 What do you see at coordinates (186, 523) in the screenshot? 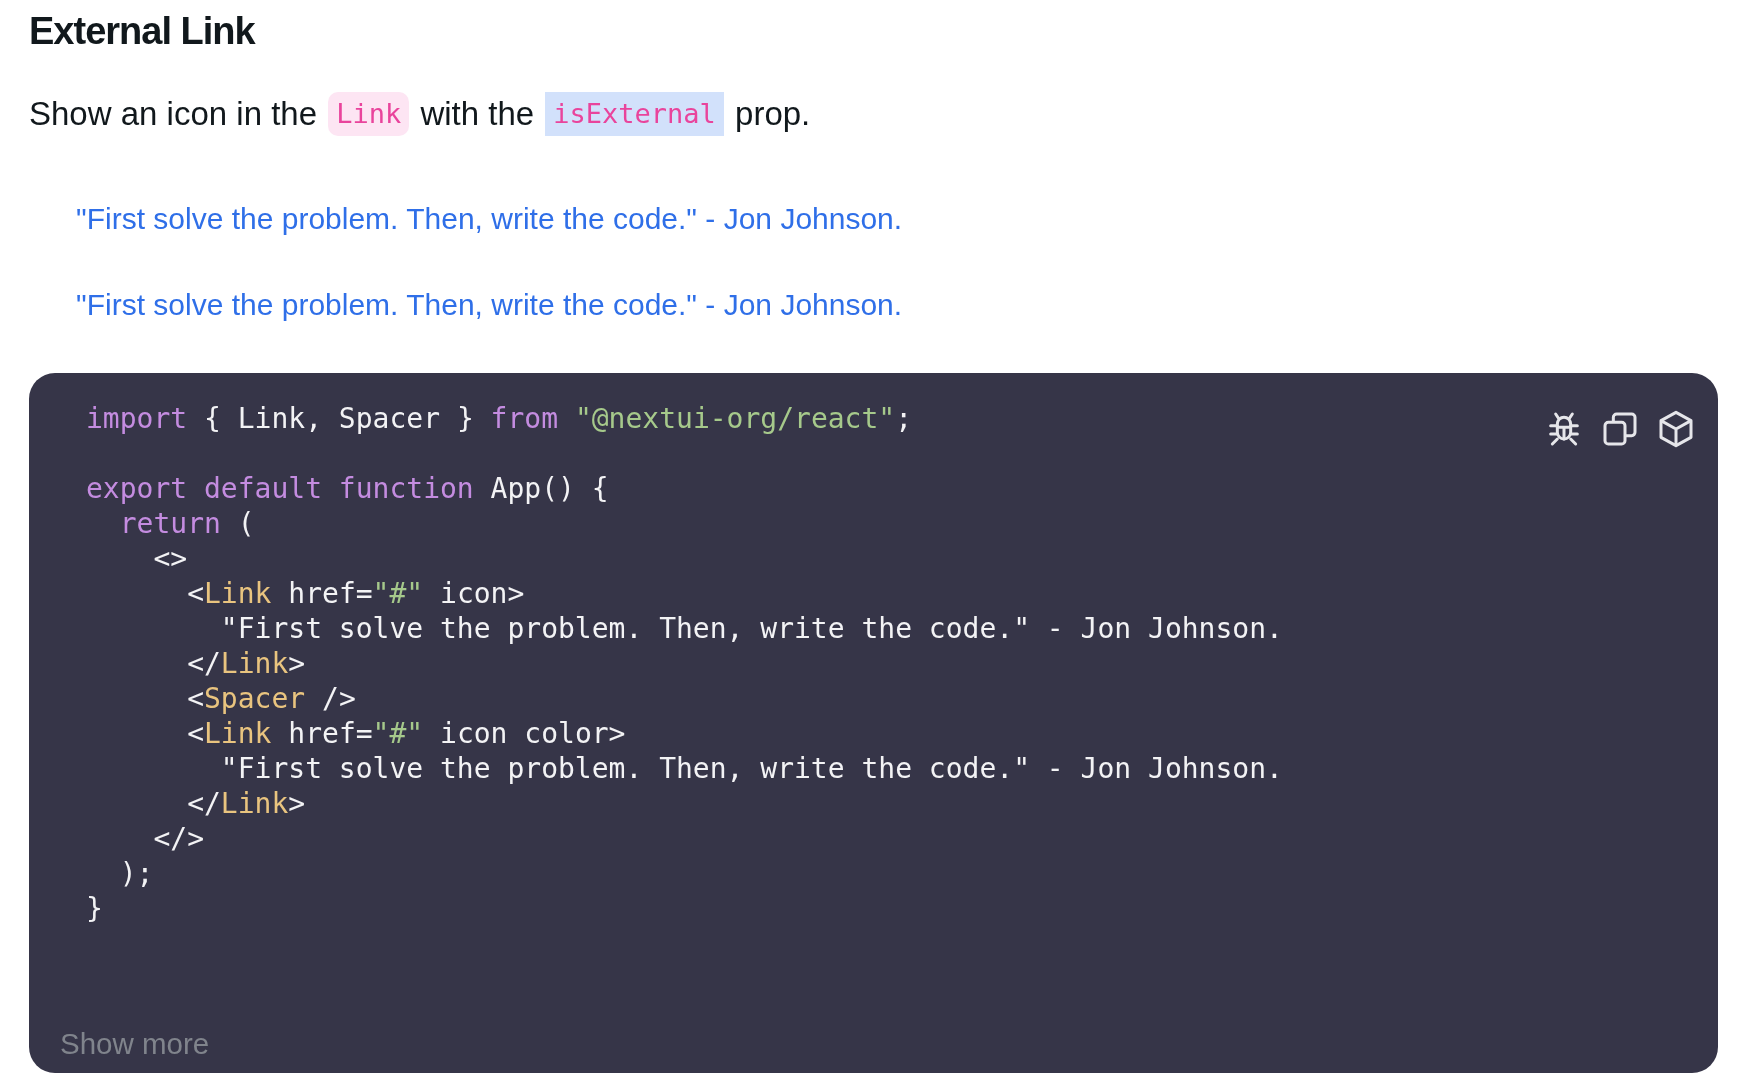
I see `code-line: return (` at bounding box center [186, 523].